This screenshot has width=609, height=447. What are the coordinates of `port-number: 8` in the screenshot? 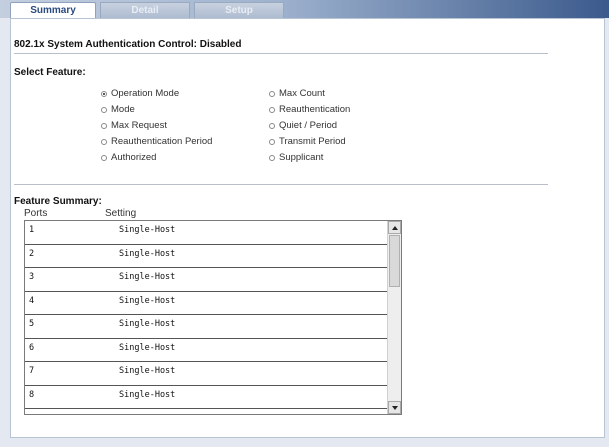 It's located at (32, 394).